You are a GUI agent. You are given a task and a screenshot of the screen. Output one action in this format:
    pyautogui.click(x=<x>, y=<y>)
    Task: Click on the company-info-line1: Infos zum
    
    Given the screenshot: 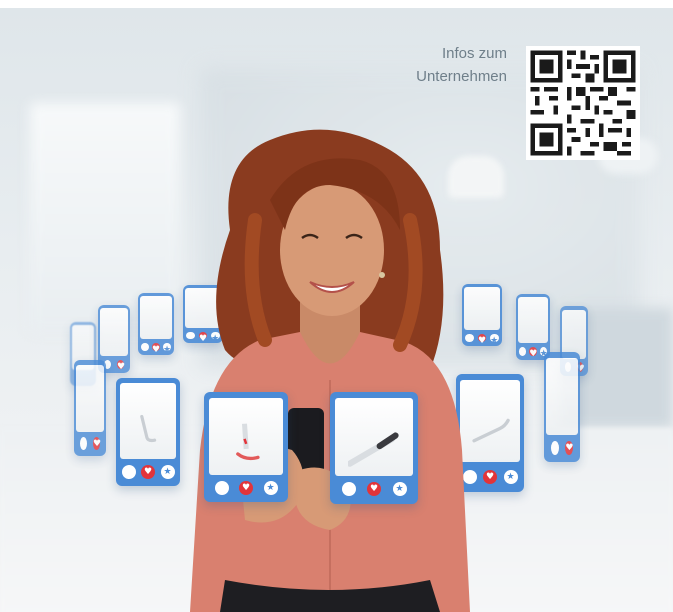 What is the action you would take?
    pyautogui.click(x=474, y=53)
    